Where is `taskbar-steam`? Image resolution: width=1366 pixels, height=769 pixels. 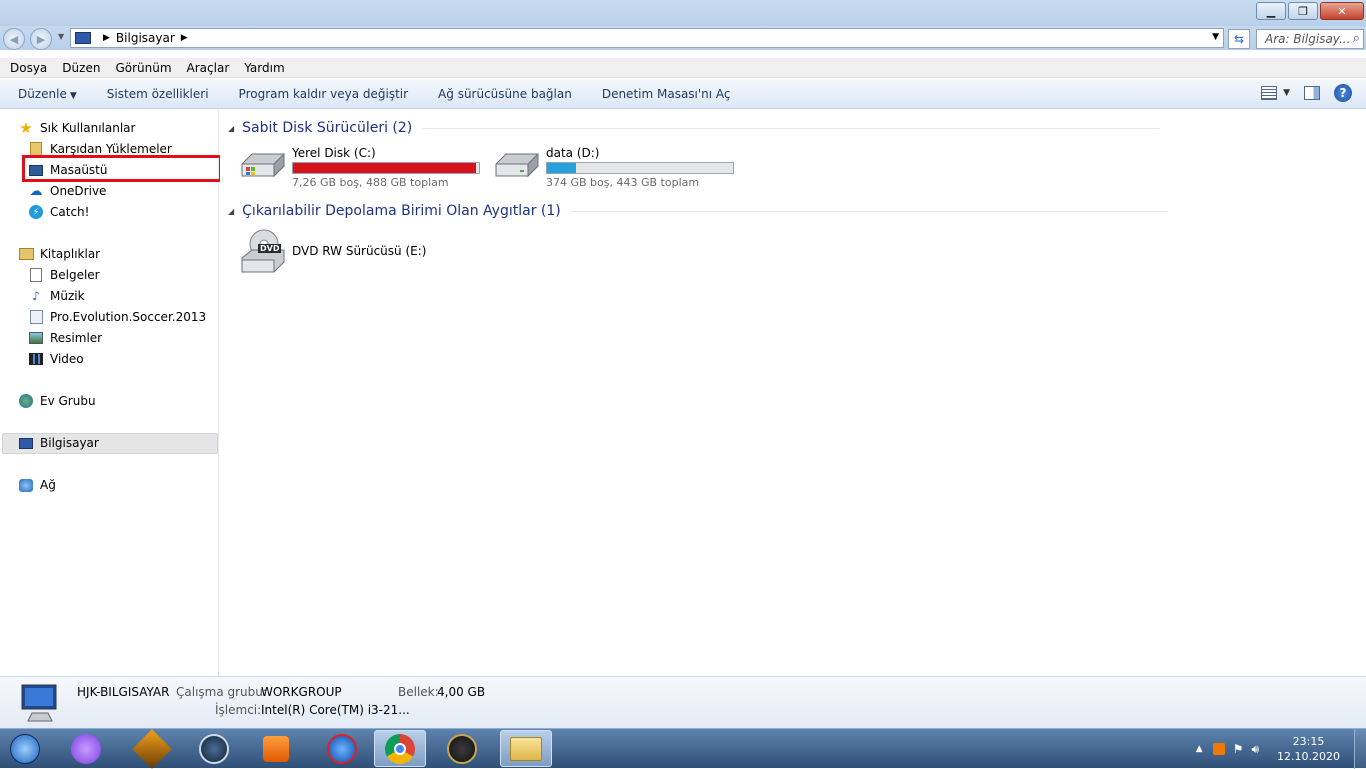
taskbar-steam is located at coordinates (214, 748).